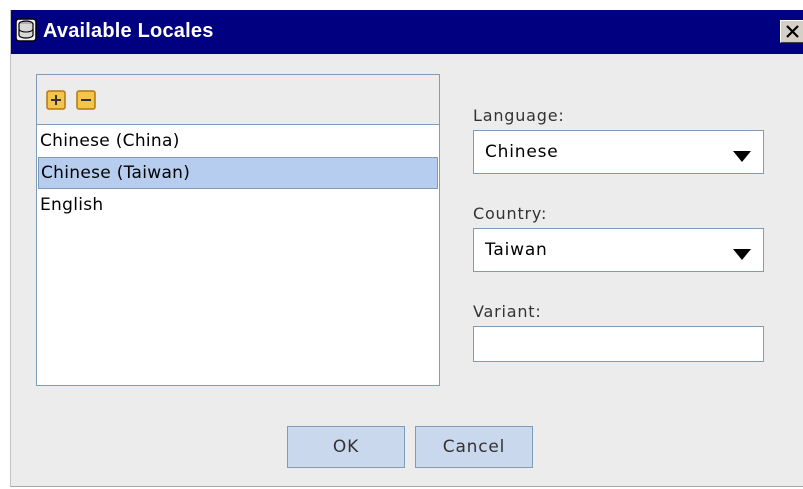 The height and width of the screenshot is (489, 803). I want to click on minus-icon, so click(86, 102).